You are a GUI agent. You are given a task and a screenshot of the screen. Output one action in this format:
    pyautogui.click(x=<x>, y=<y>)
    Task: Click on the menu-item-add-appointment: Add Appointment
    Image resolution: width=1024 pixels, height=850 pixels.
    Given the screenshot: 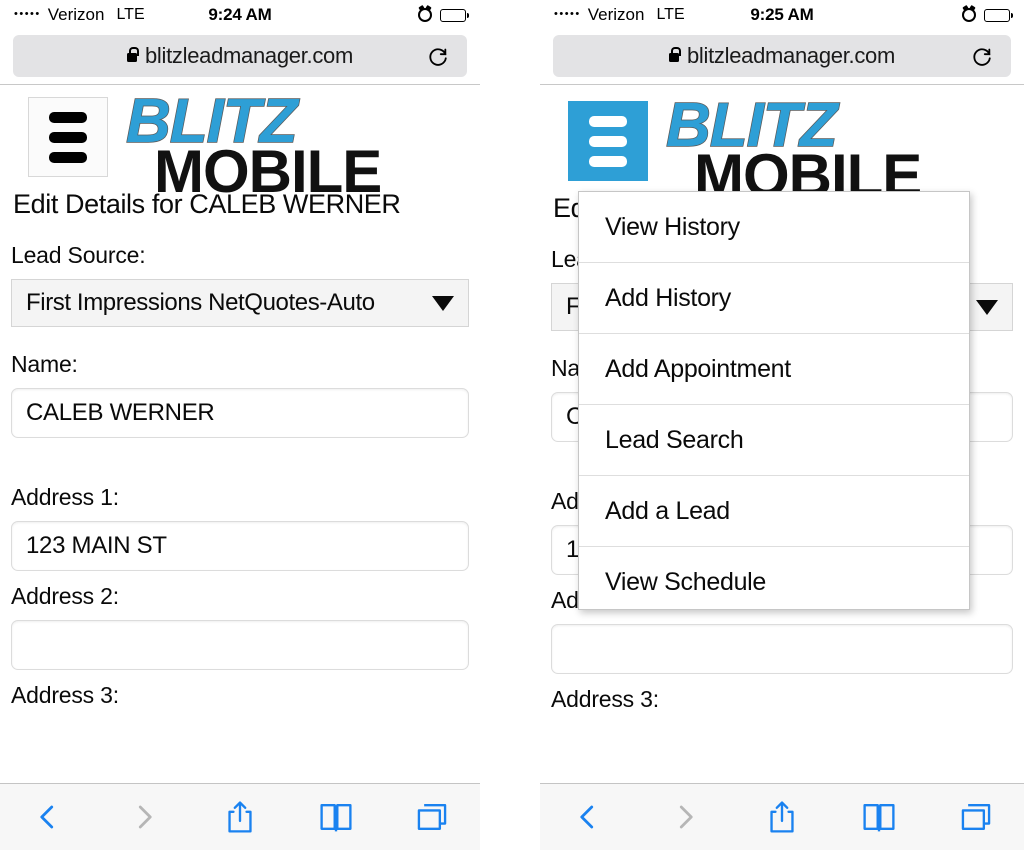 What is the action you would take?
    pyautogui.click(x=774, y=369)
    